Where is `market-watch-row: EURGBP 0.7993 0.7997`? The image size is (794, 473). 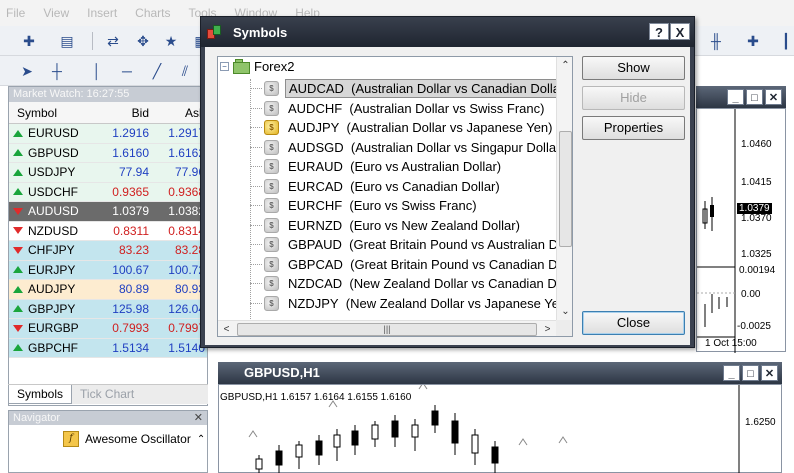
market-watch-row: EURGBP 0.7993 0.7997 is located at coordinates (108, 329).